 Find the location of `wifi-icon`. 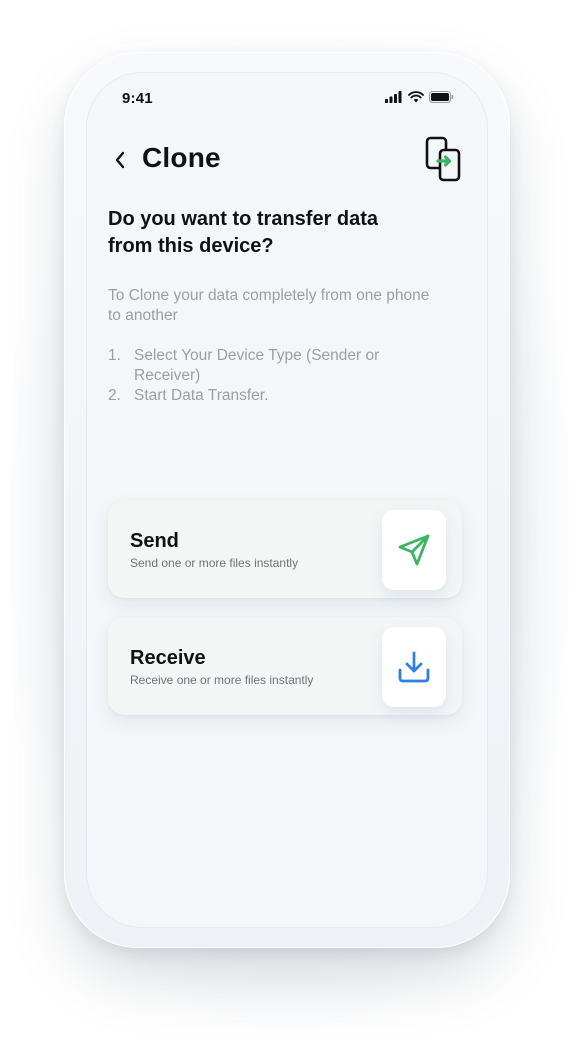

wifi-icon is located at coordinates (416, 97).